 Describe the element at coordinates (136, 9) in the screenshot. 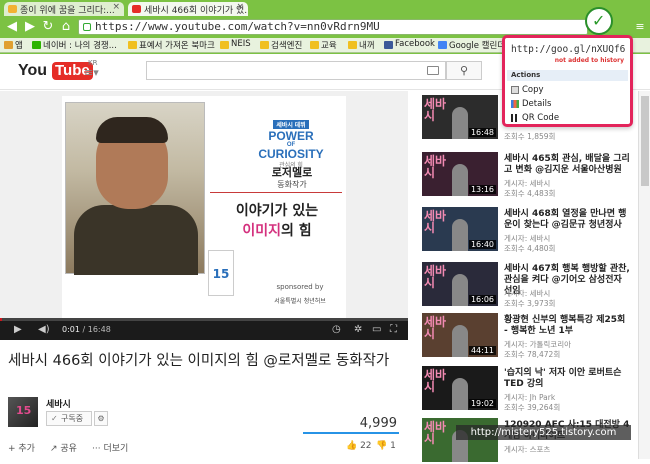

I see `youtube-favicon` at that location.